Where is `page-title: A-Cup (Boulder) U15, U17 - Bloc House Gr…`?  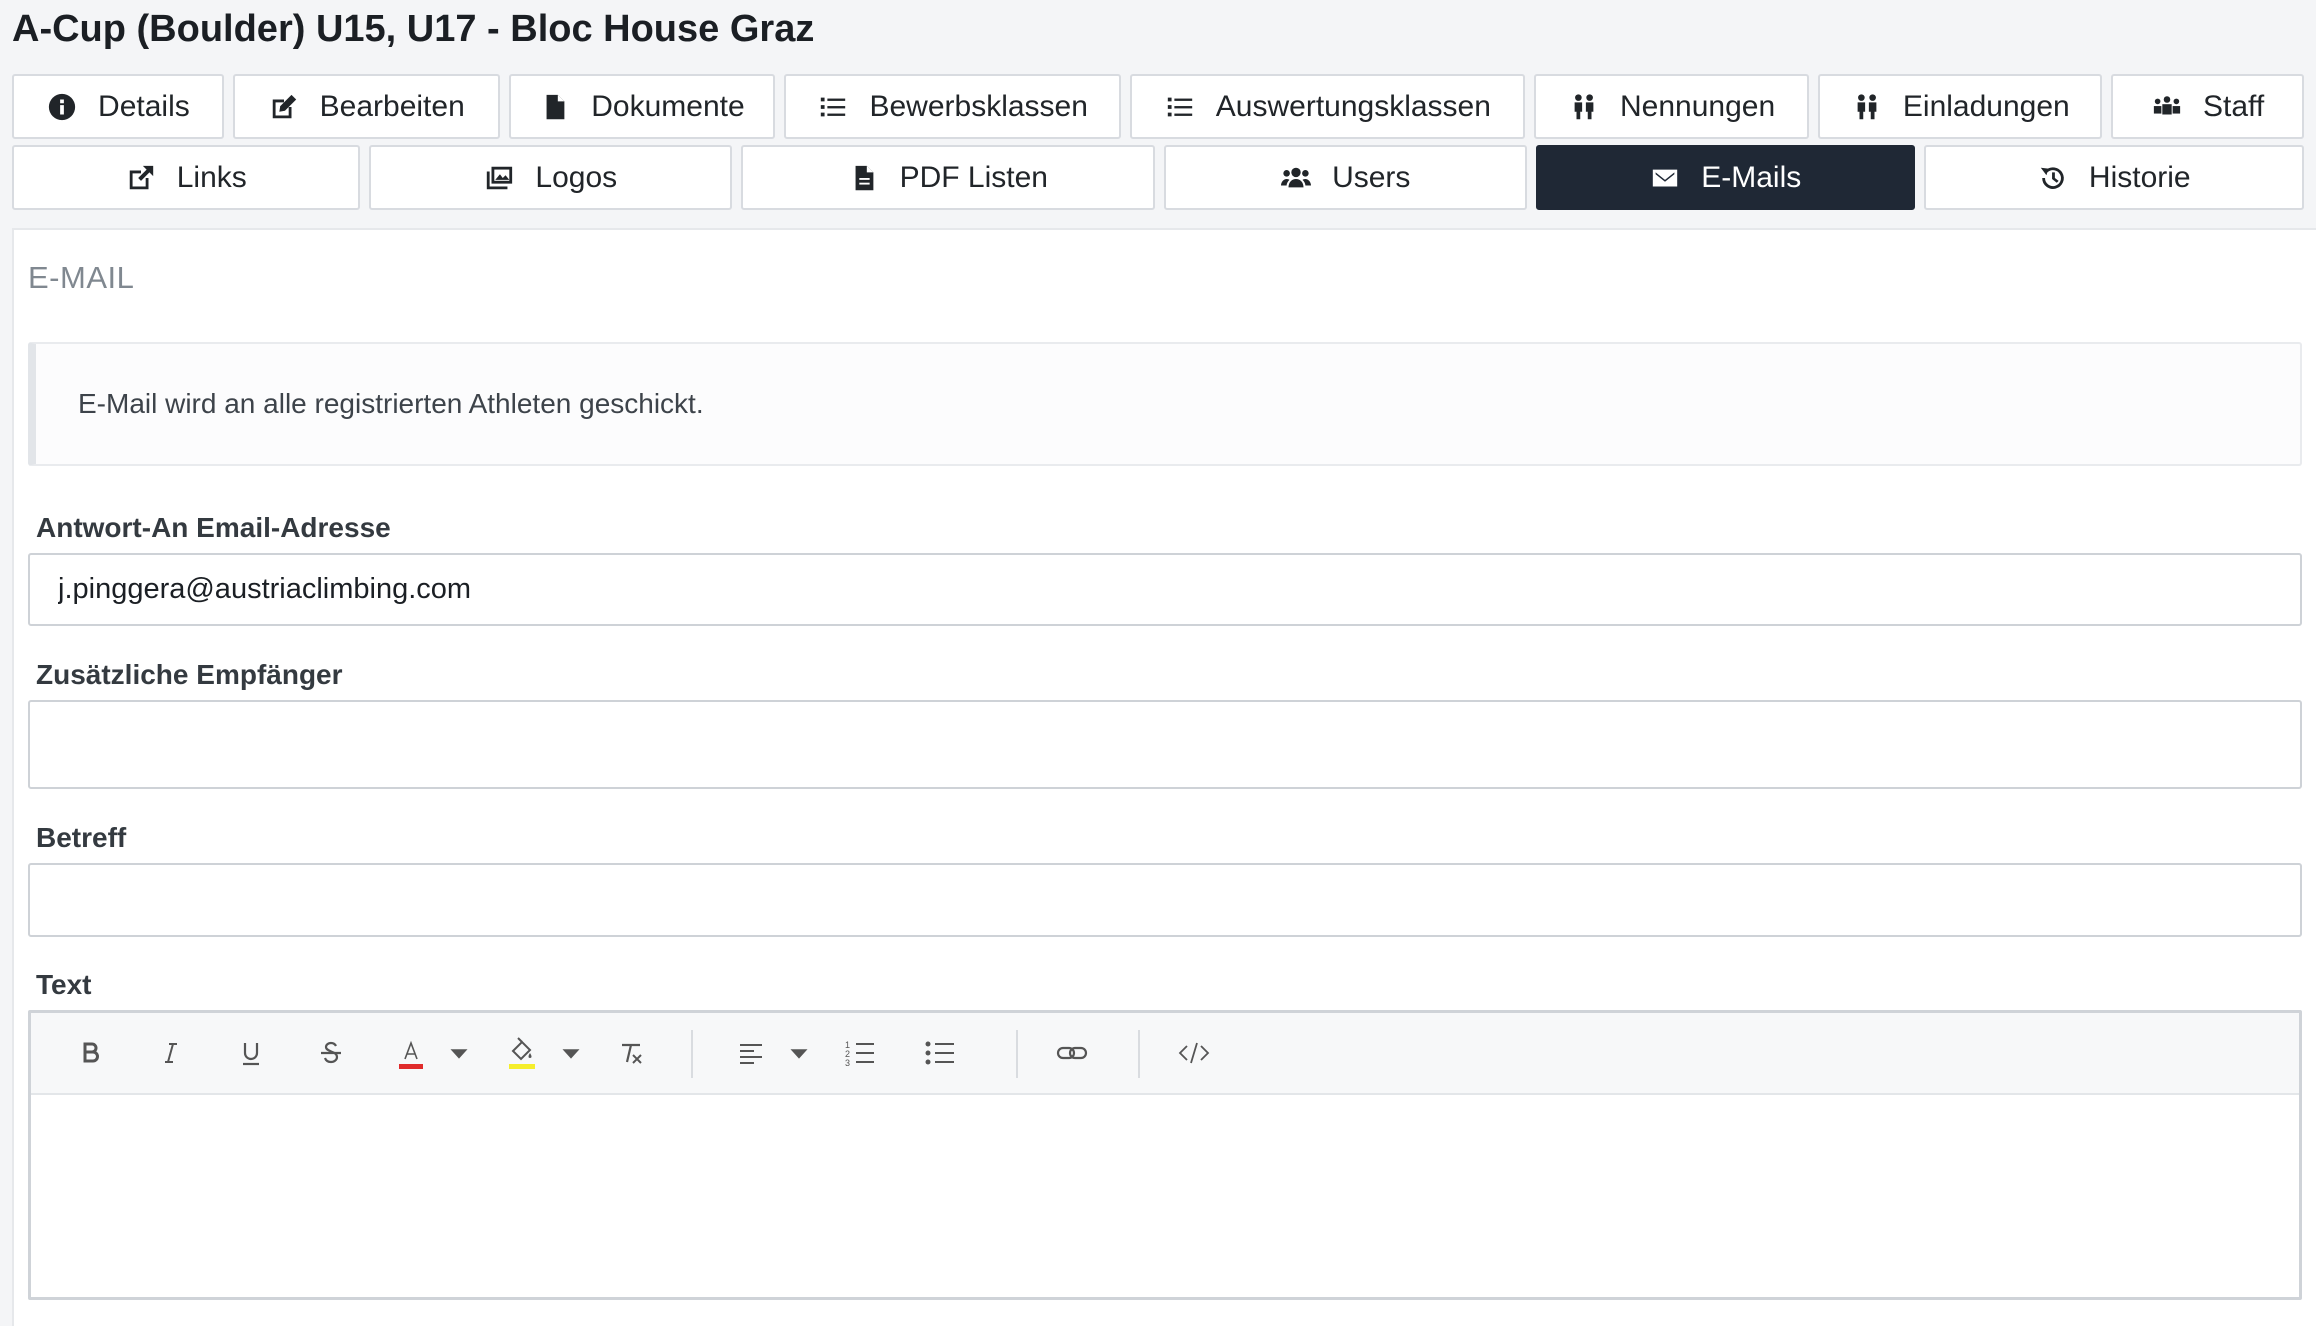 page-title: A-Cup (Boulder) U15, U17 - Bloc House Gr… is located at coordinates (413, 29).